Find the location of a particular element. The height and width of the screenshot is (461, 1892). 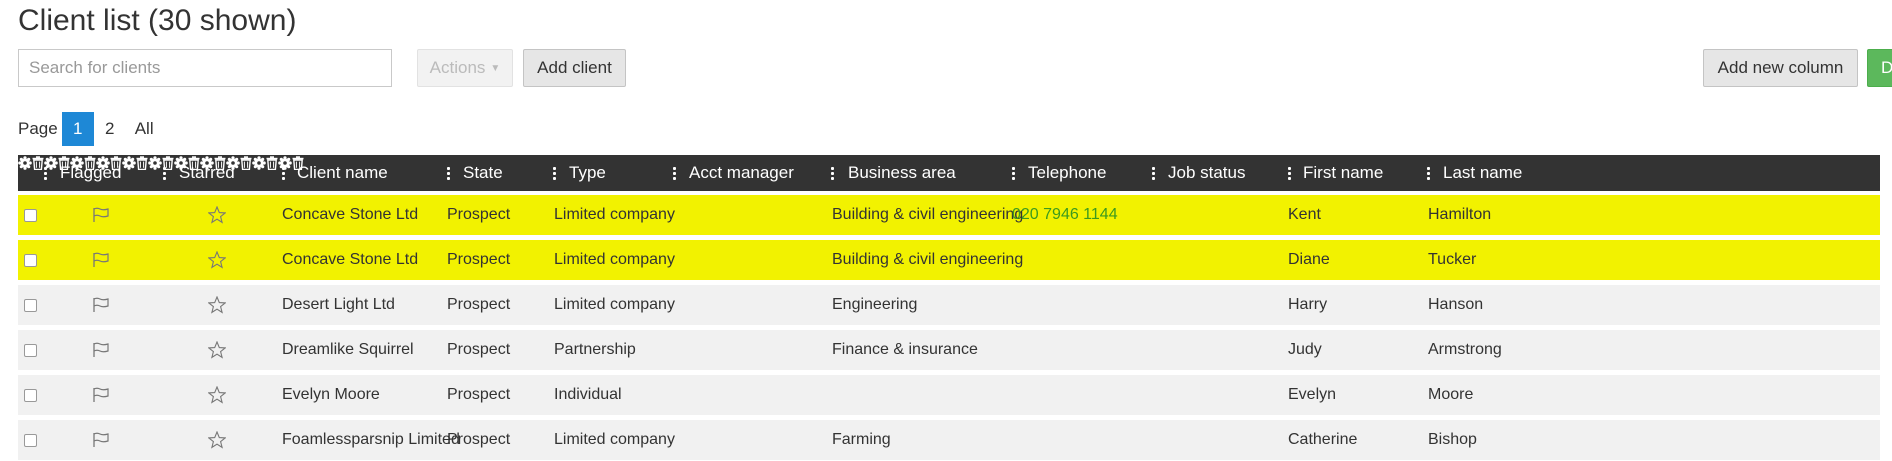

cell-business-area: Building & civil engineering is located at coordinates (928, 214).